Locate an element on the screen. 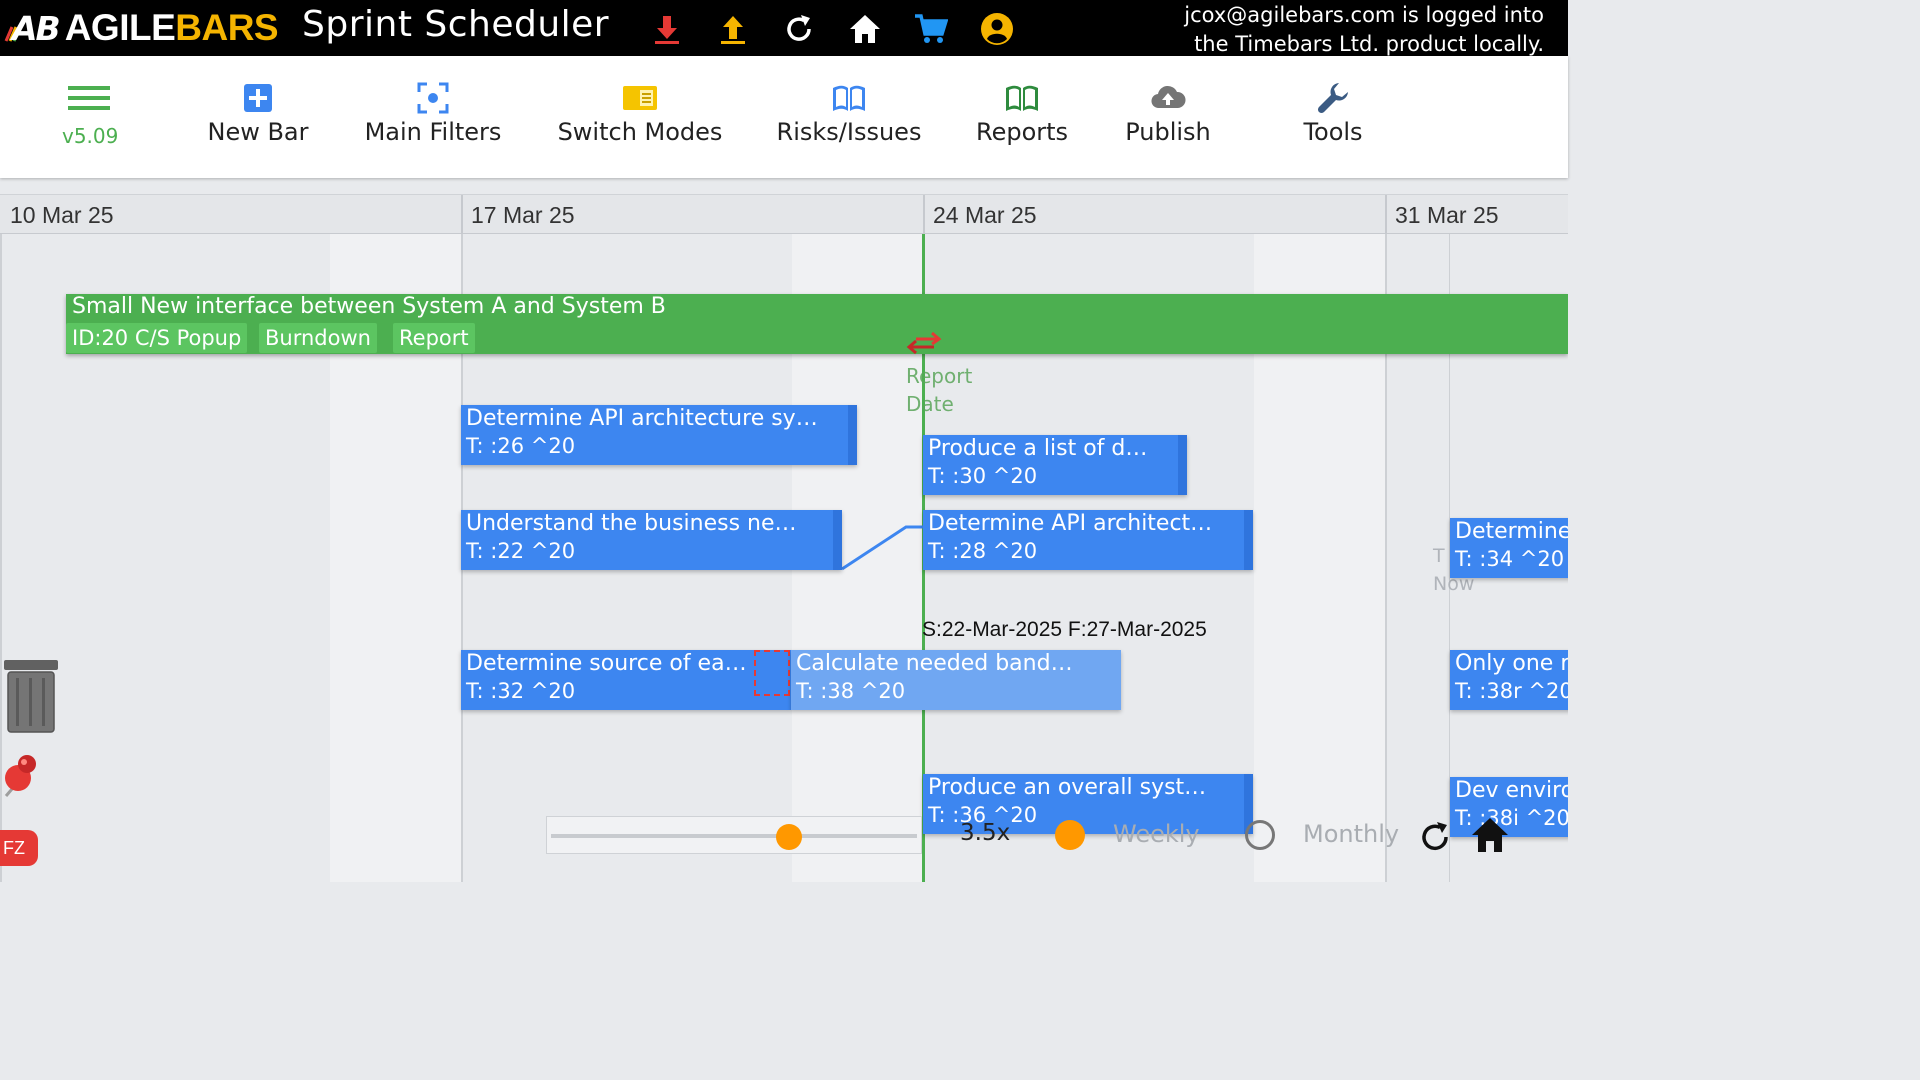  cart-icon is located at coordinates (931, 29).